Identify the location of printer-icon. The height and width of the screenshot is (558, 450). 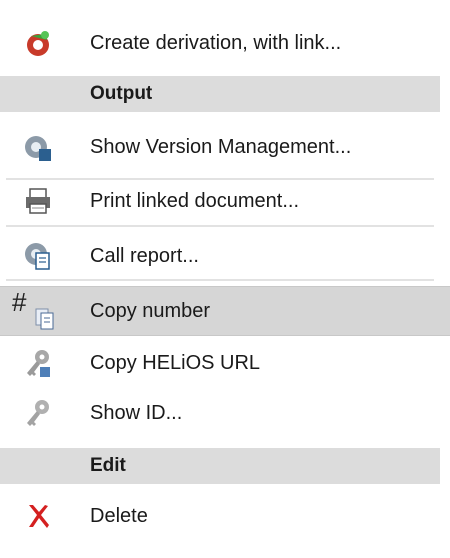
(38, 201).